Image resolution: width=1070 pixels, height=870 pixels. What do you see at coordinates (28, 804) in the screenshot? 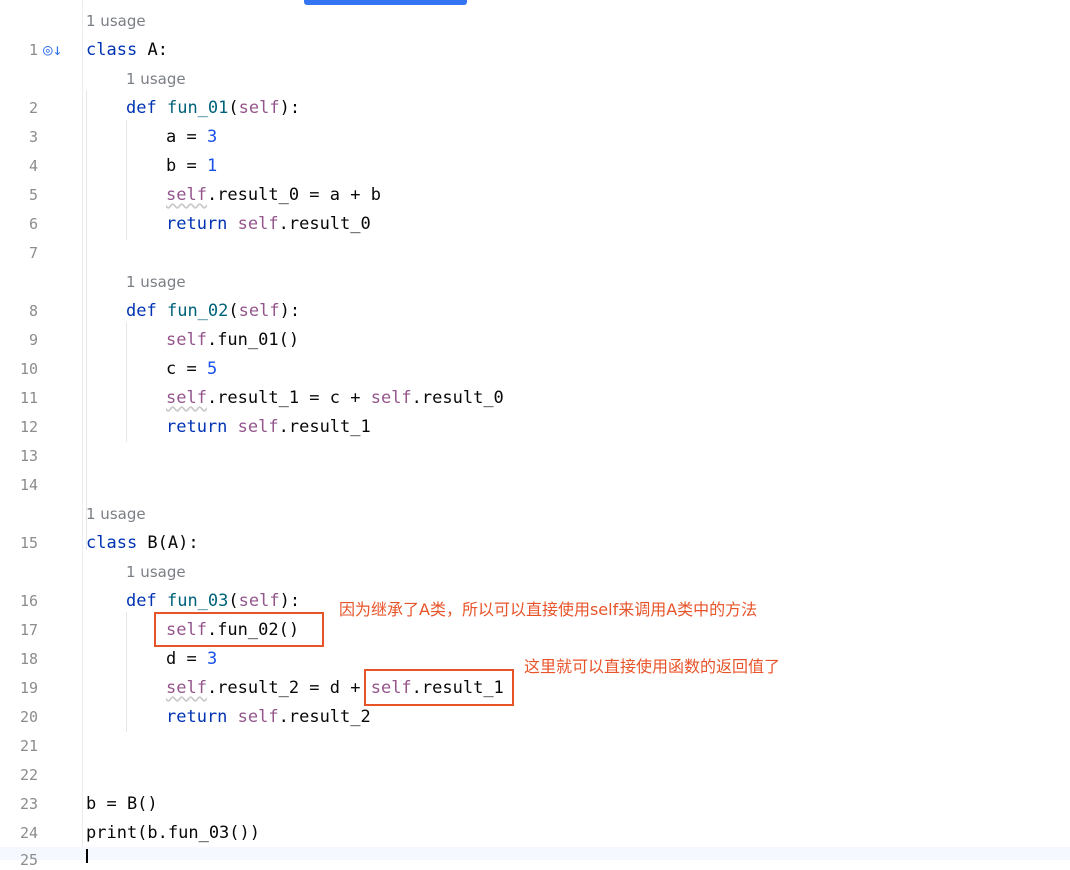
I see `line-number: 23` at bounding box center [28, 804].